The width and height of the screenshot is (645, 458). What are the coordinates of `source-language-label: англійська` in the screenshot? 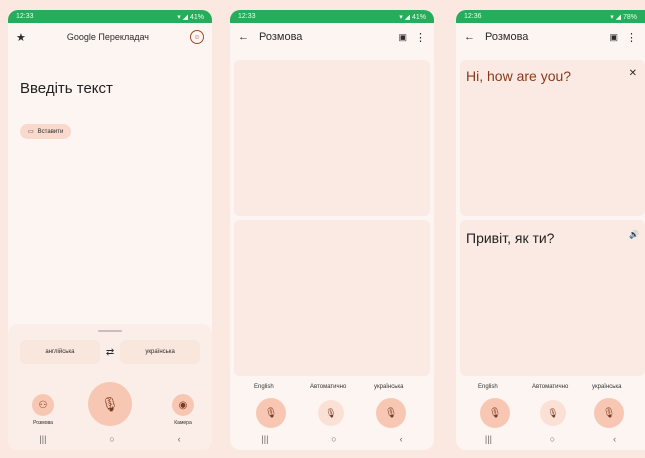 It's located at (60, 352).